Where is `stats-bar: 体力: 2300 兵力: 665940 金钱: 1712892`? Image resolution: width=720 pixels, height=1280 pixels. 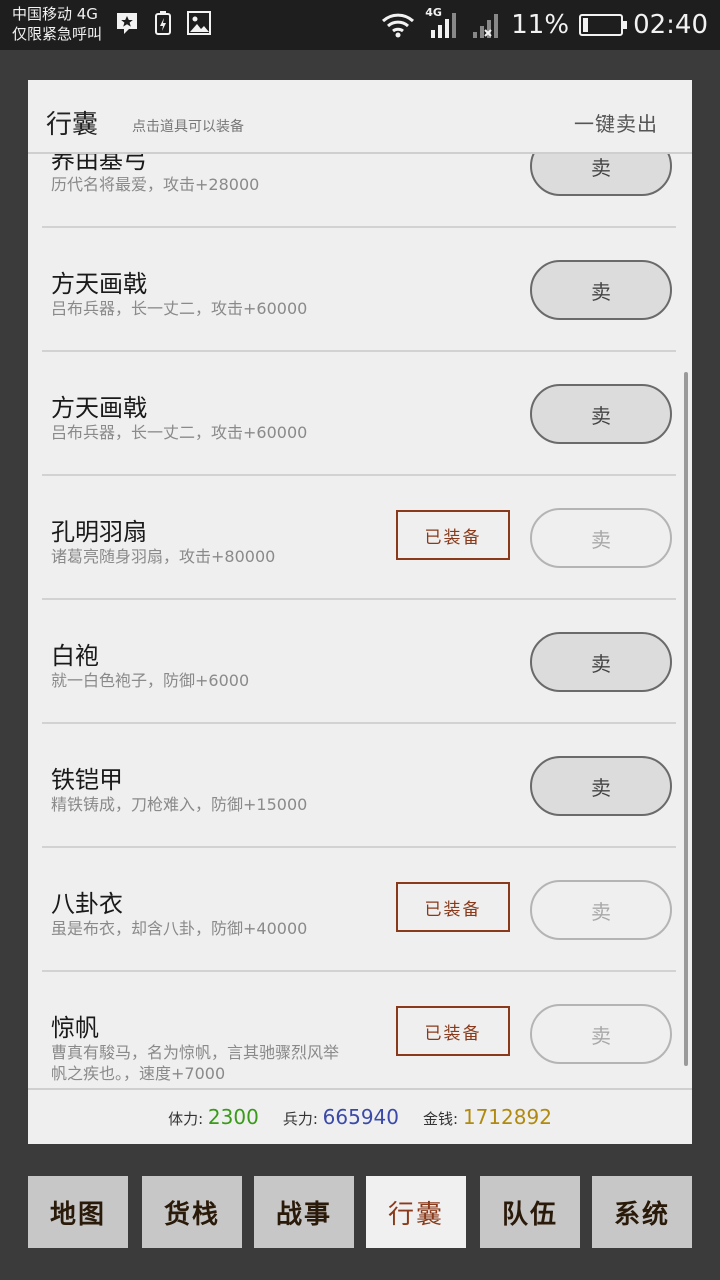
stats-bar: 体力: 2300 兵力: 665940 金钱: 1712892 is located at coordinates (360, 1116).